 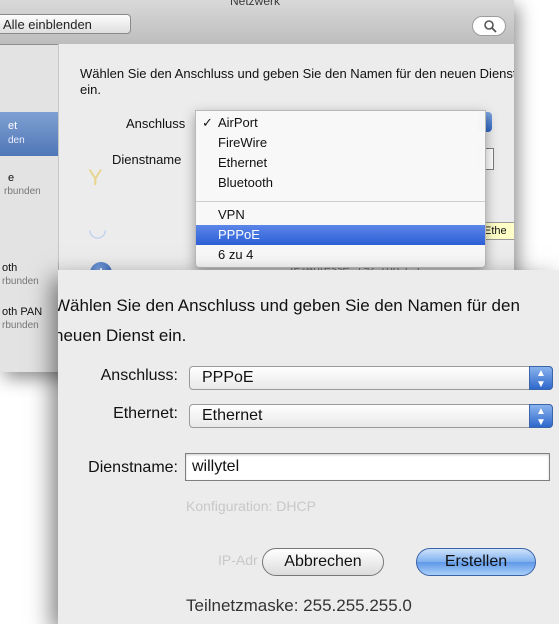 What do you see at coordinates (340, 163) in the screenshot?
I see `menu-item-ethernet: Ethernet` at bounding box center [340, 163].